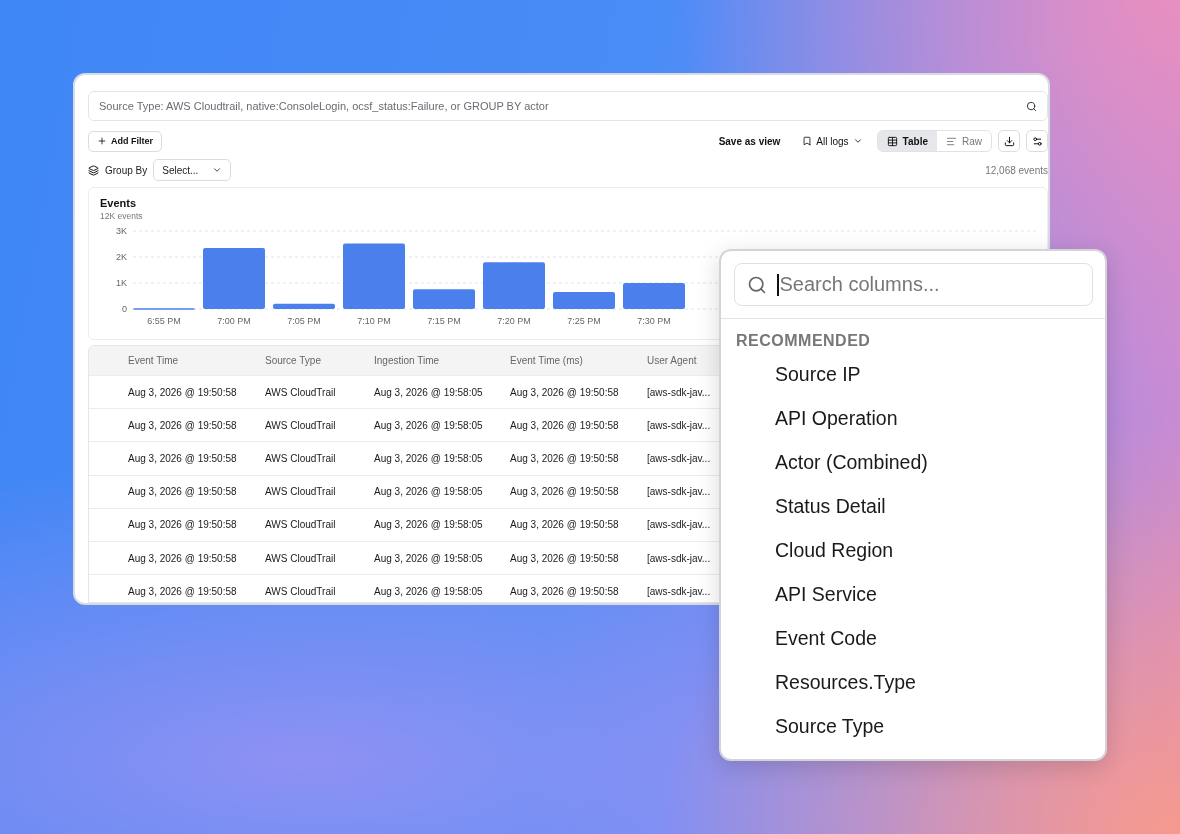 This screenshot has height=834, width=1180. What do you see at coordinates (807, 141) in the screenshot?
I see `bookmark-icon` at bounding box center [807, 141].